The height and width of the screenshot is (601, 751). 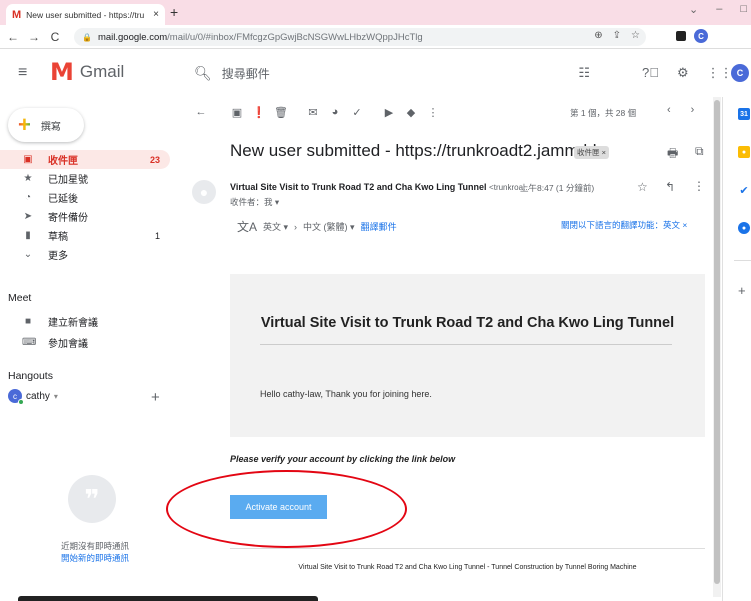 I want to click on hangouts-section-title: Hangouts, so click(x=30, y=376).